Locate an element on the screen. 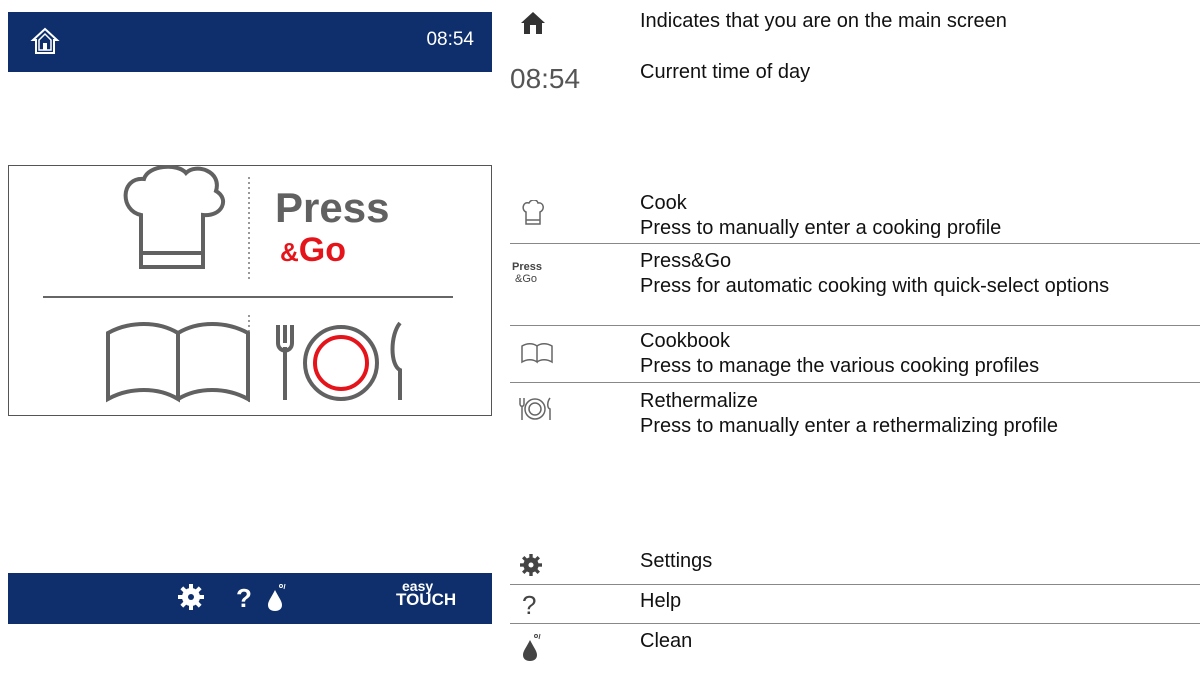 The width and height of the screenshot is (1203, 678). status-bar: 08:54 is located at coordinates (250, 42).